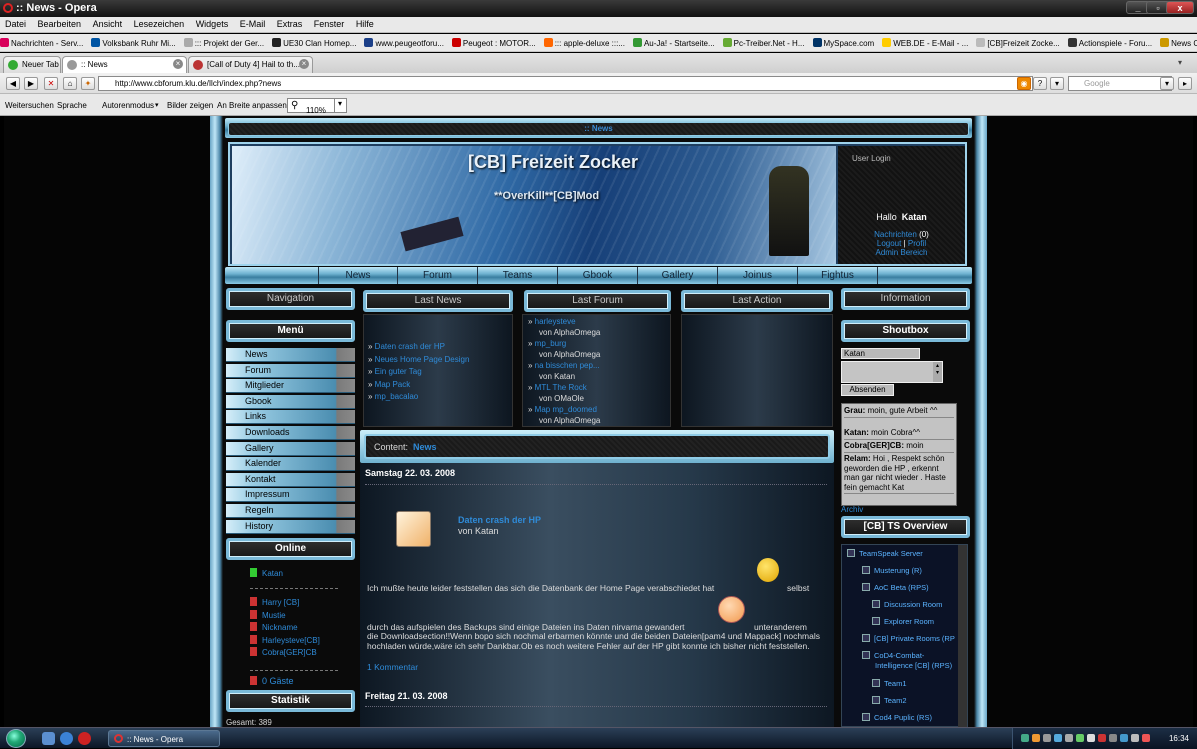 This screenshot has height=749, width=1197. I want to click on close-button: x, so click(1180, 7).